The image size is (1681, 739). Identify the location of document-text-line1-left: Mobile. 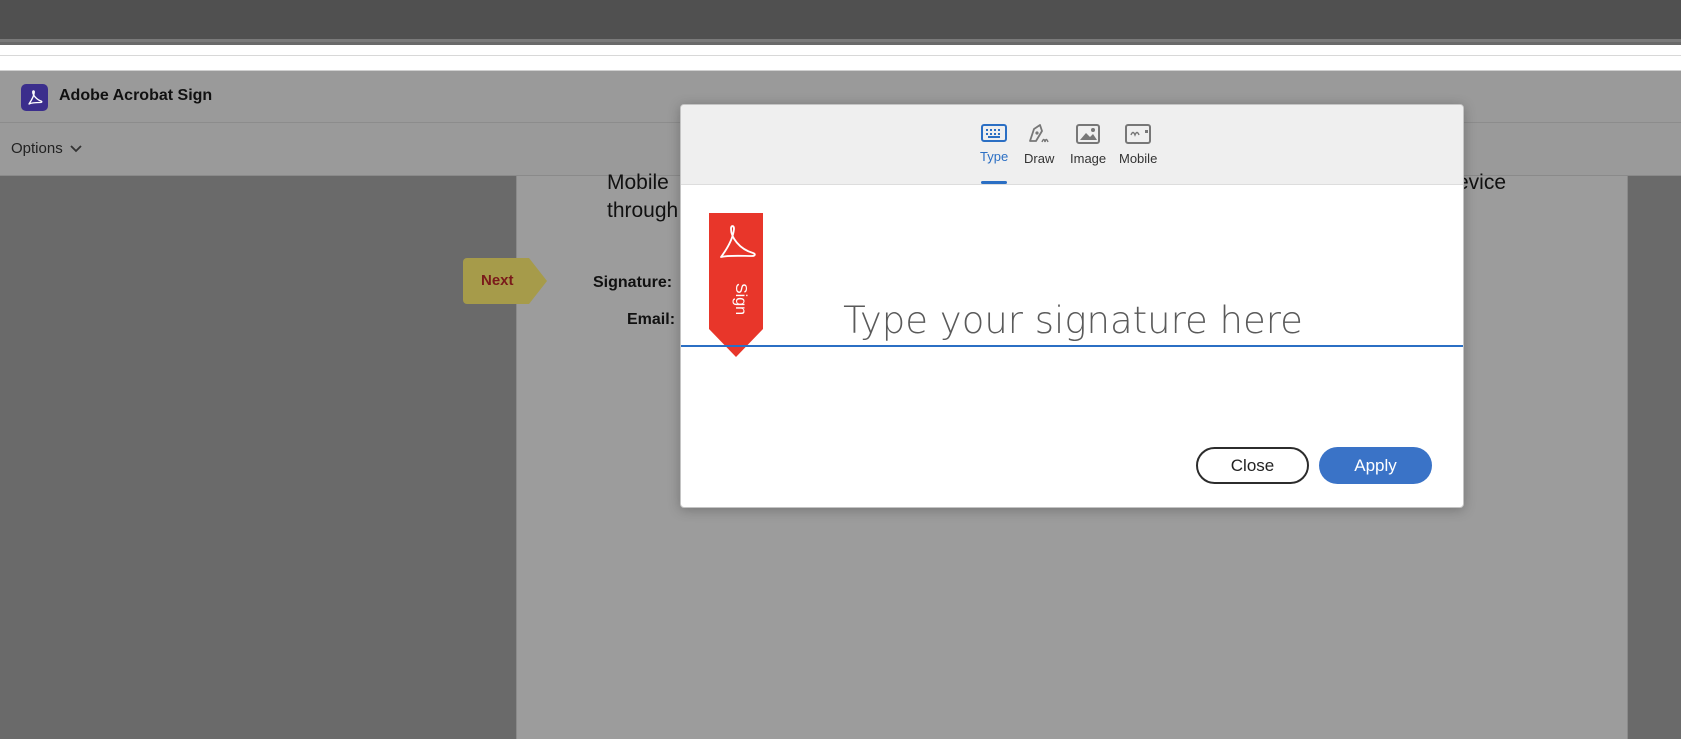
(638, 182).